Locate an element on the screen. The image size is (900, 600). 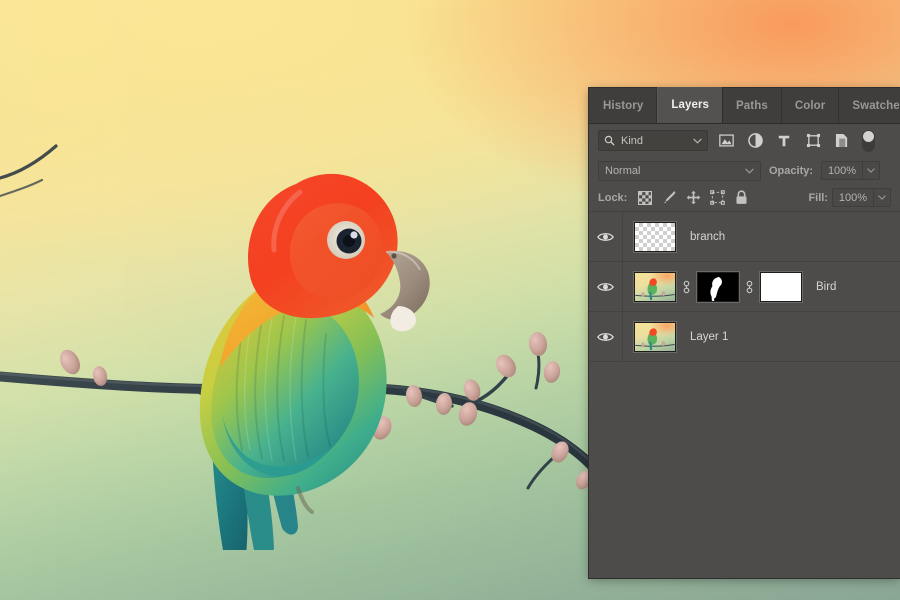
filter-enable-toggle is located at coordinates (868, 140).